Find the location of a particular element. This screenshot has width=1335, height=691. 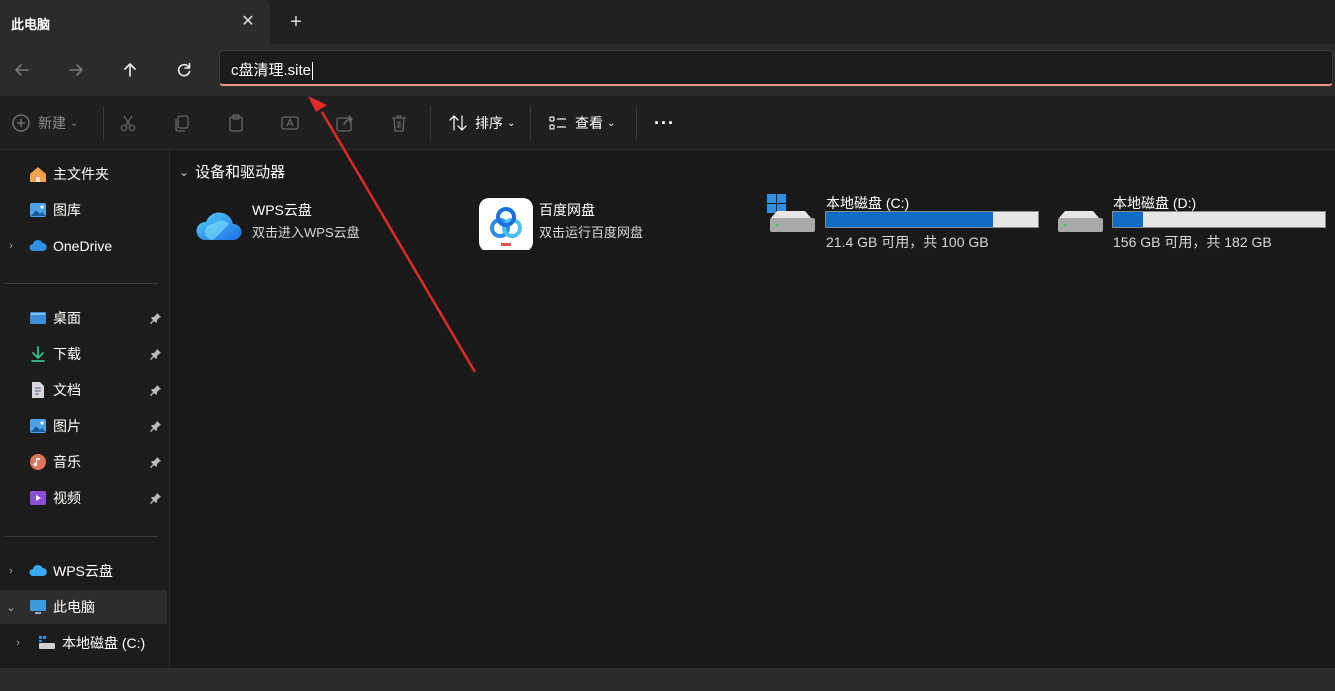

home-icon is located at coordinates (38, 174).